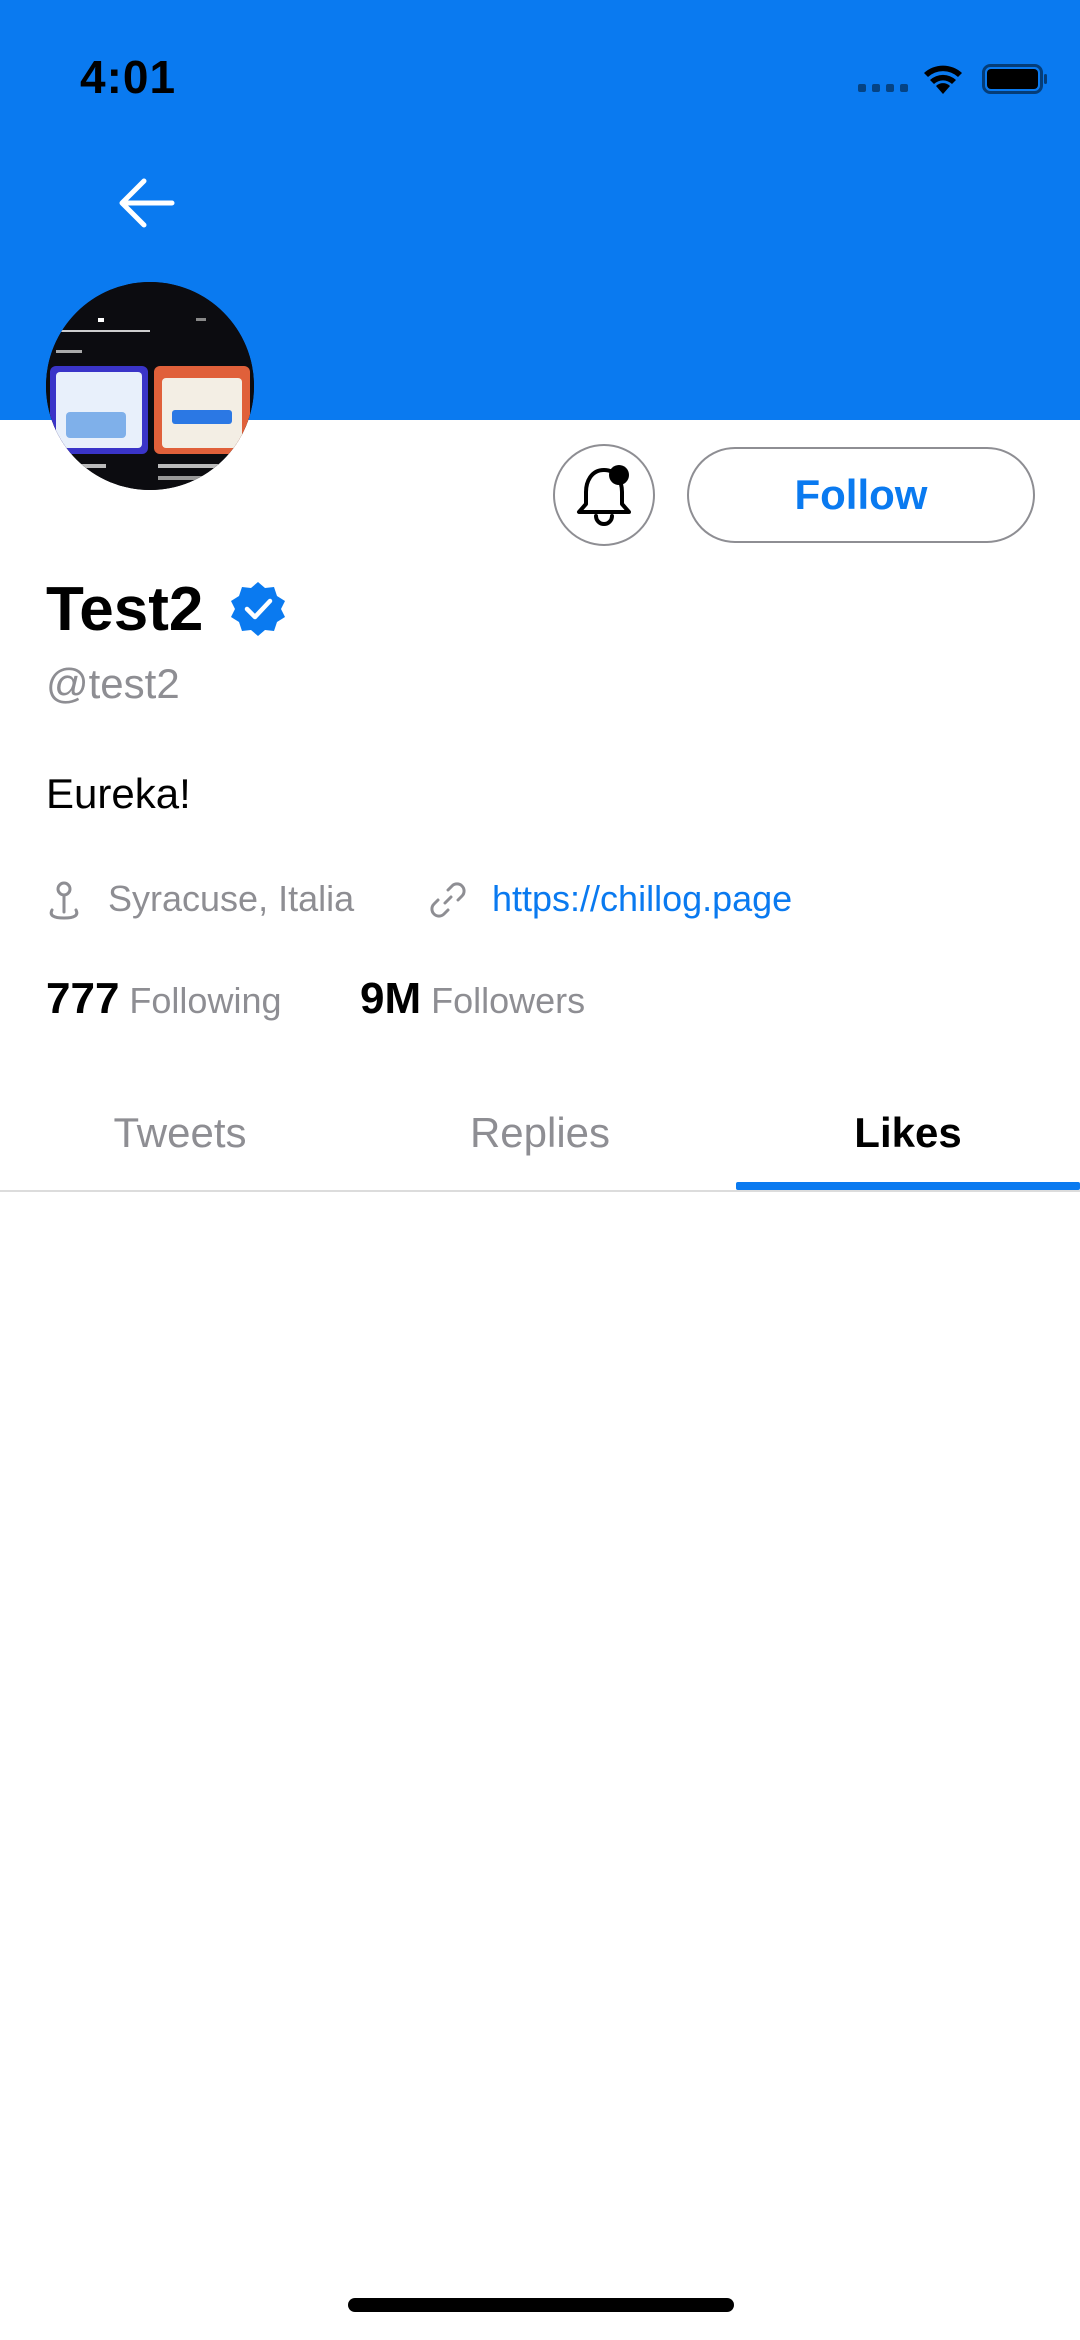  What do you see at coordinates (125, 609) in the screenshot?
I see `display-name: Test2` at bounding box center [125, 609].